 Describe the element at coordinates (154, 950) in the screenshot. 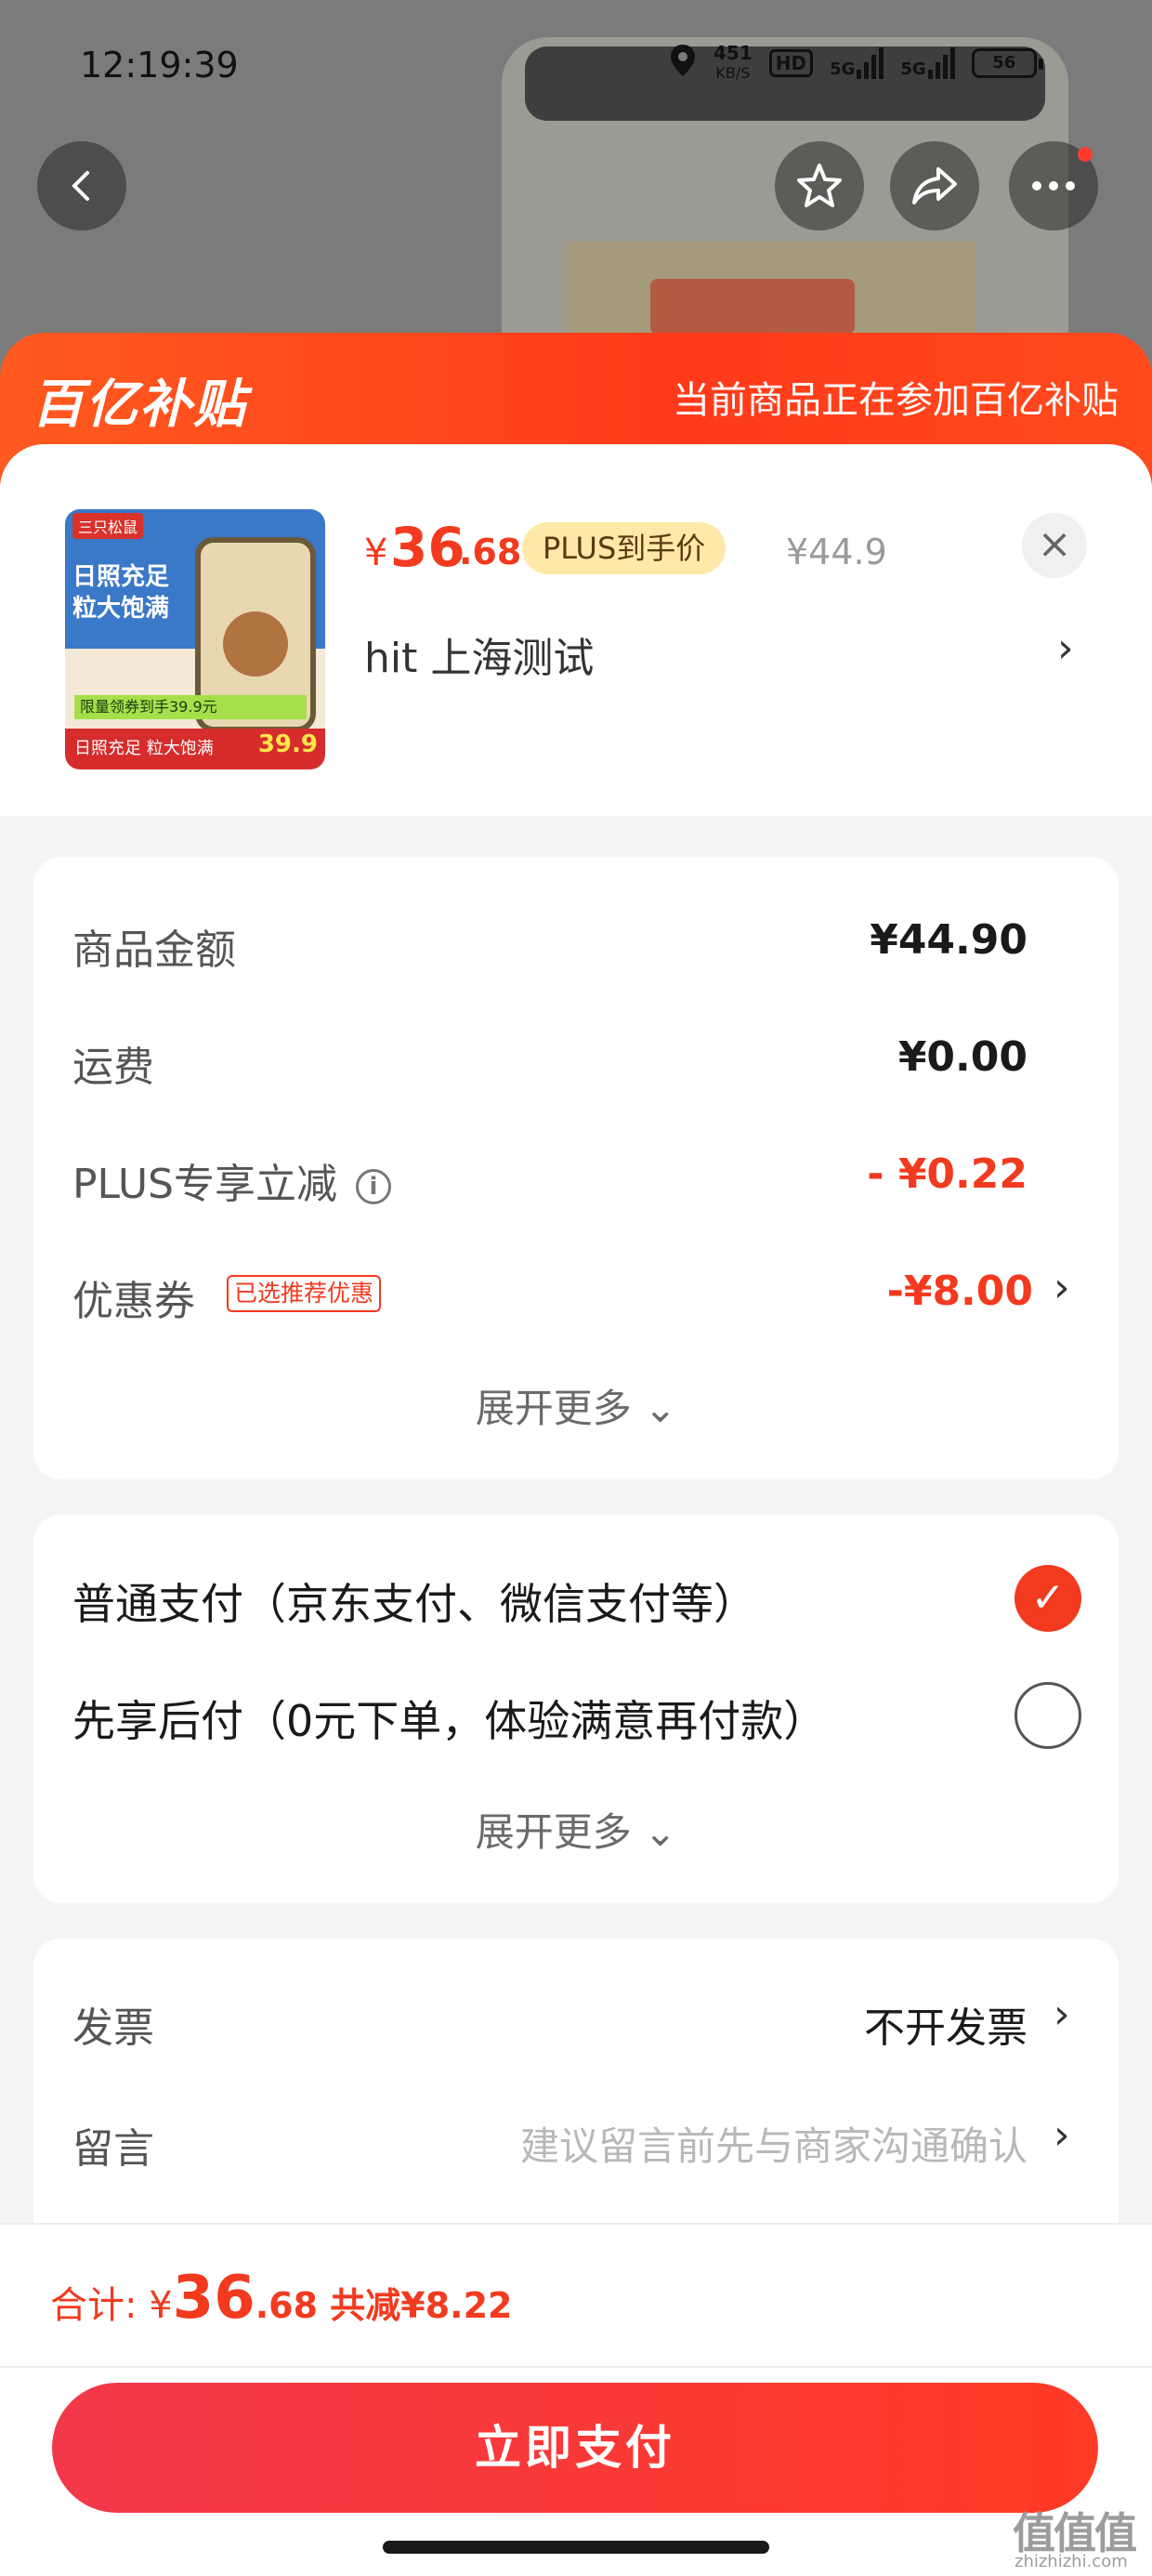

I see `row-label-goods-amount: 商品金额` at that location.